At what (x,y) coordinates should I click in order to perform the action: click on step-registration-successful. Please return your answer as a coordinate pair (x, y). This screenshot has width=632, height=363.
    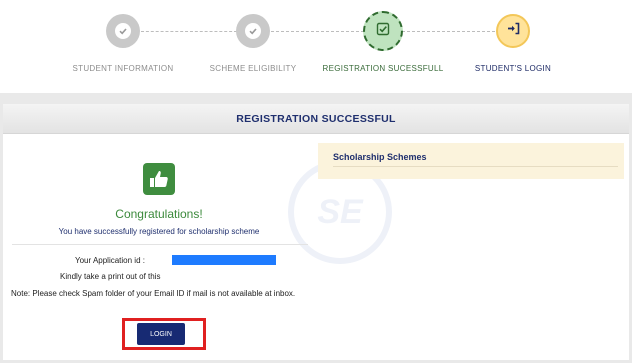
    Looking at the image, I should click on (383, 31).